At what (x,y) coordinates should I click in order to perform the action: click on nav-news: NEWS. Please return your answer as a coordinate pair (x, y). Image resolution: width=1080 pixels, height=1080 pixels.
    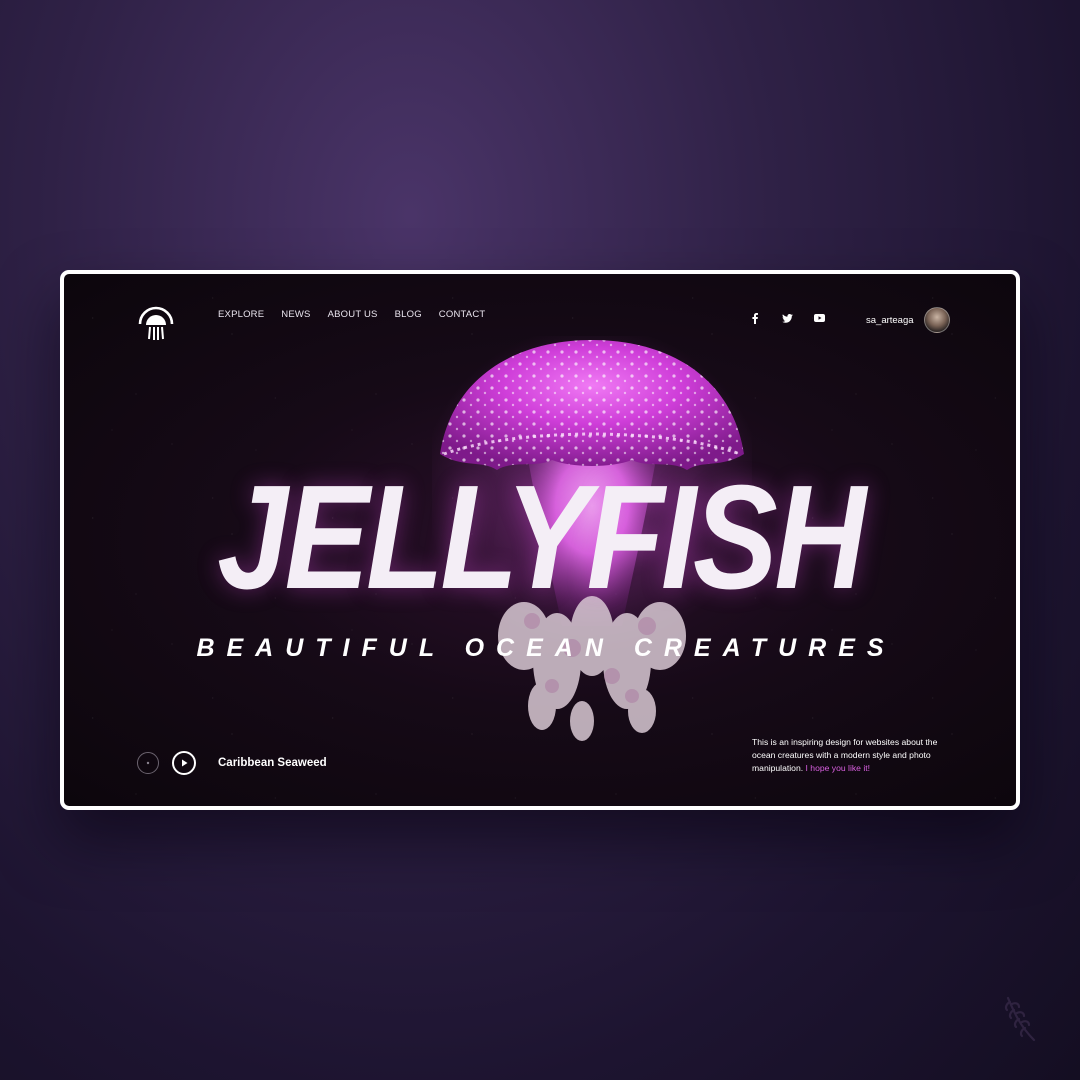
    Looking at the image, I should click on (295, 314).